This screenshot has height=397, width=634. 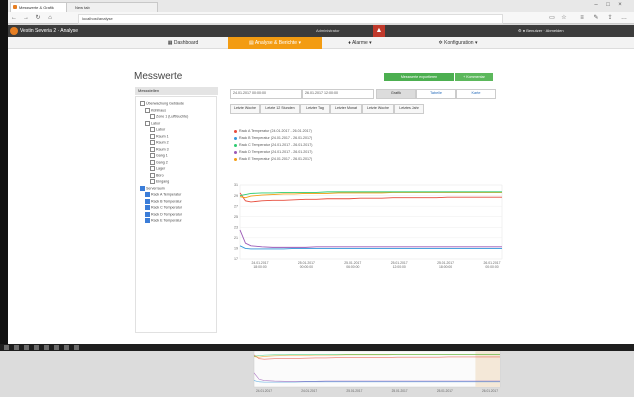 What do you see at coordinates (524, 30) in the screenshot?
I see `user-icon: ●` at bounding box center [524, 30].